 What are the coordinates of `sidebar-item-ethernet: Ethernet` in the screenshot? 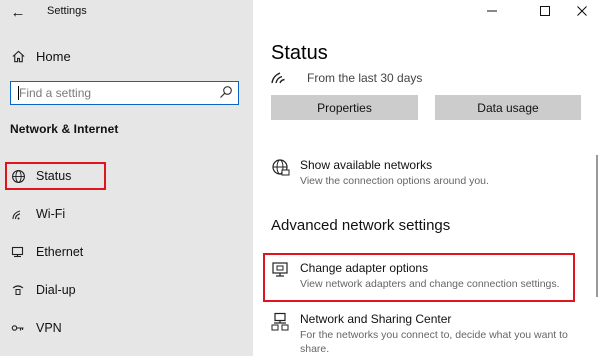 It's located at (126, 252).